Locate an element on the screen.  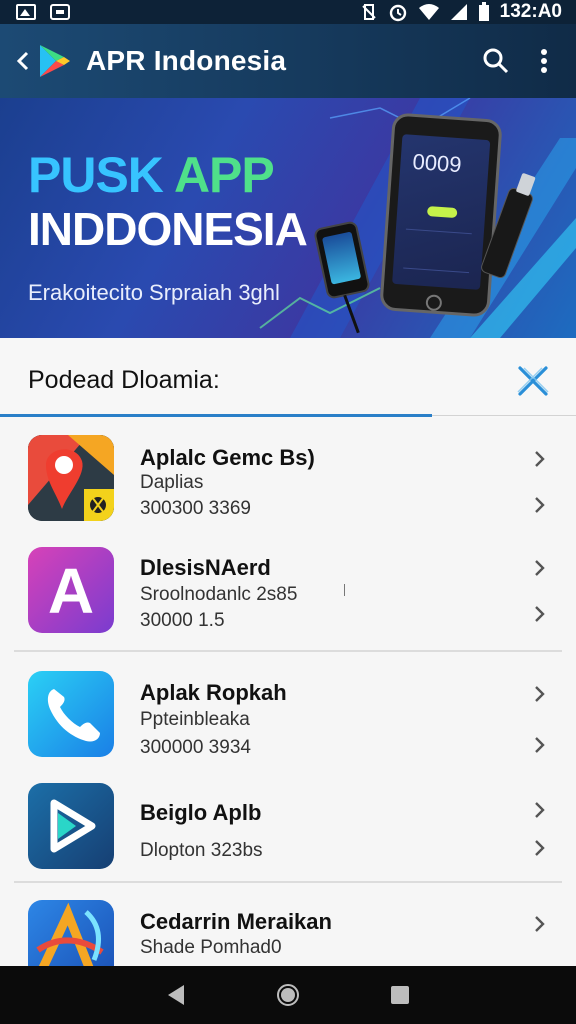
maps-app-icon is located at coordinates (71, 478).